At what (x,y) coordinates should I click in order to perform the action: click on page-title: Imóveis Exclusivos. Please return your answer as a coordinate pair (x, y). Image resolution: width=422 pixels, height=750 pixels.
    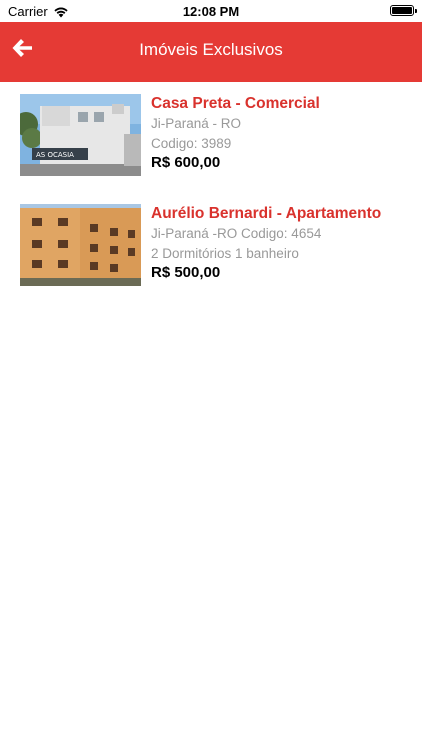
    Looking at the image, I should click on (211, 49).